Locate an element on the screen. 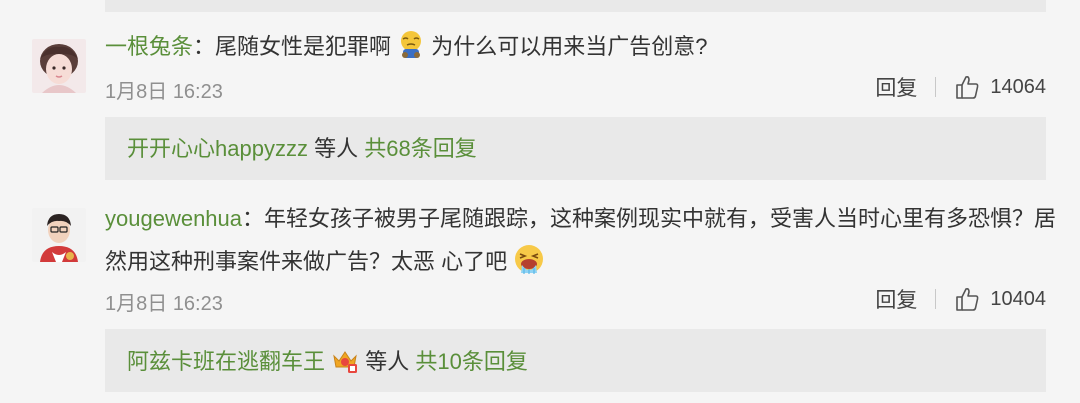 The width and height of the screenshot is (1080, 403). crying-emoji-icon is located at coordinates (411, 50).